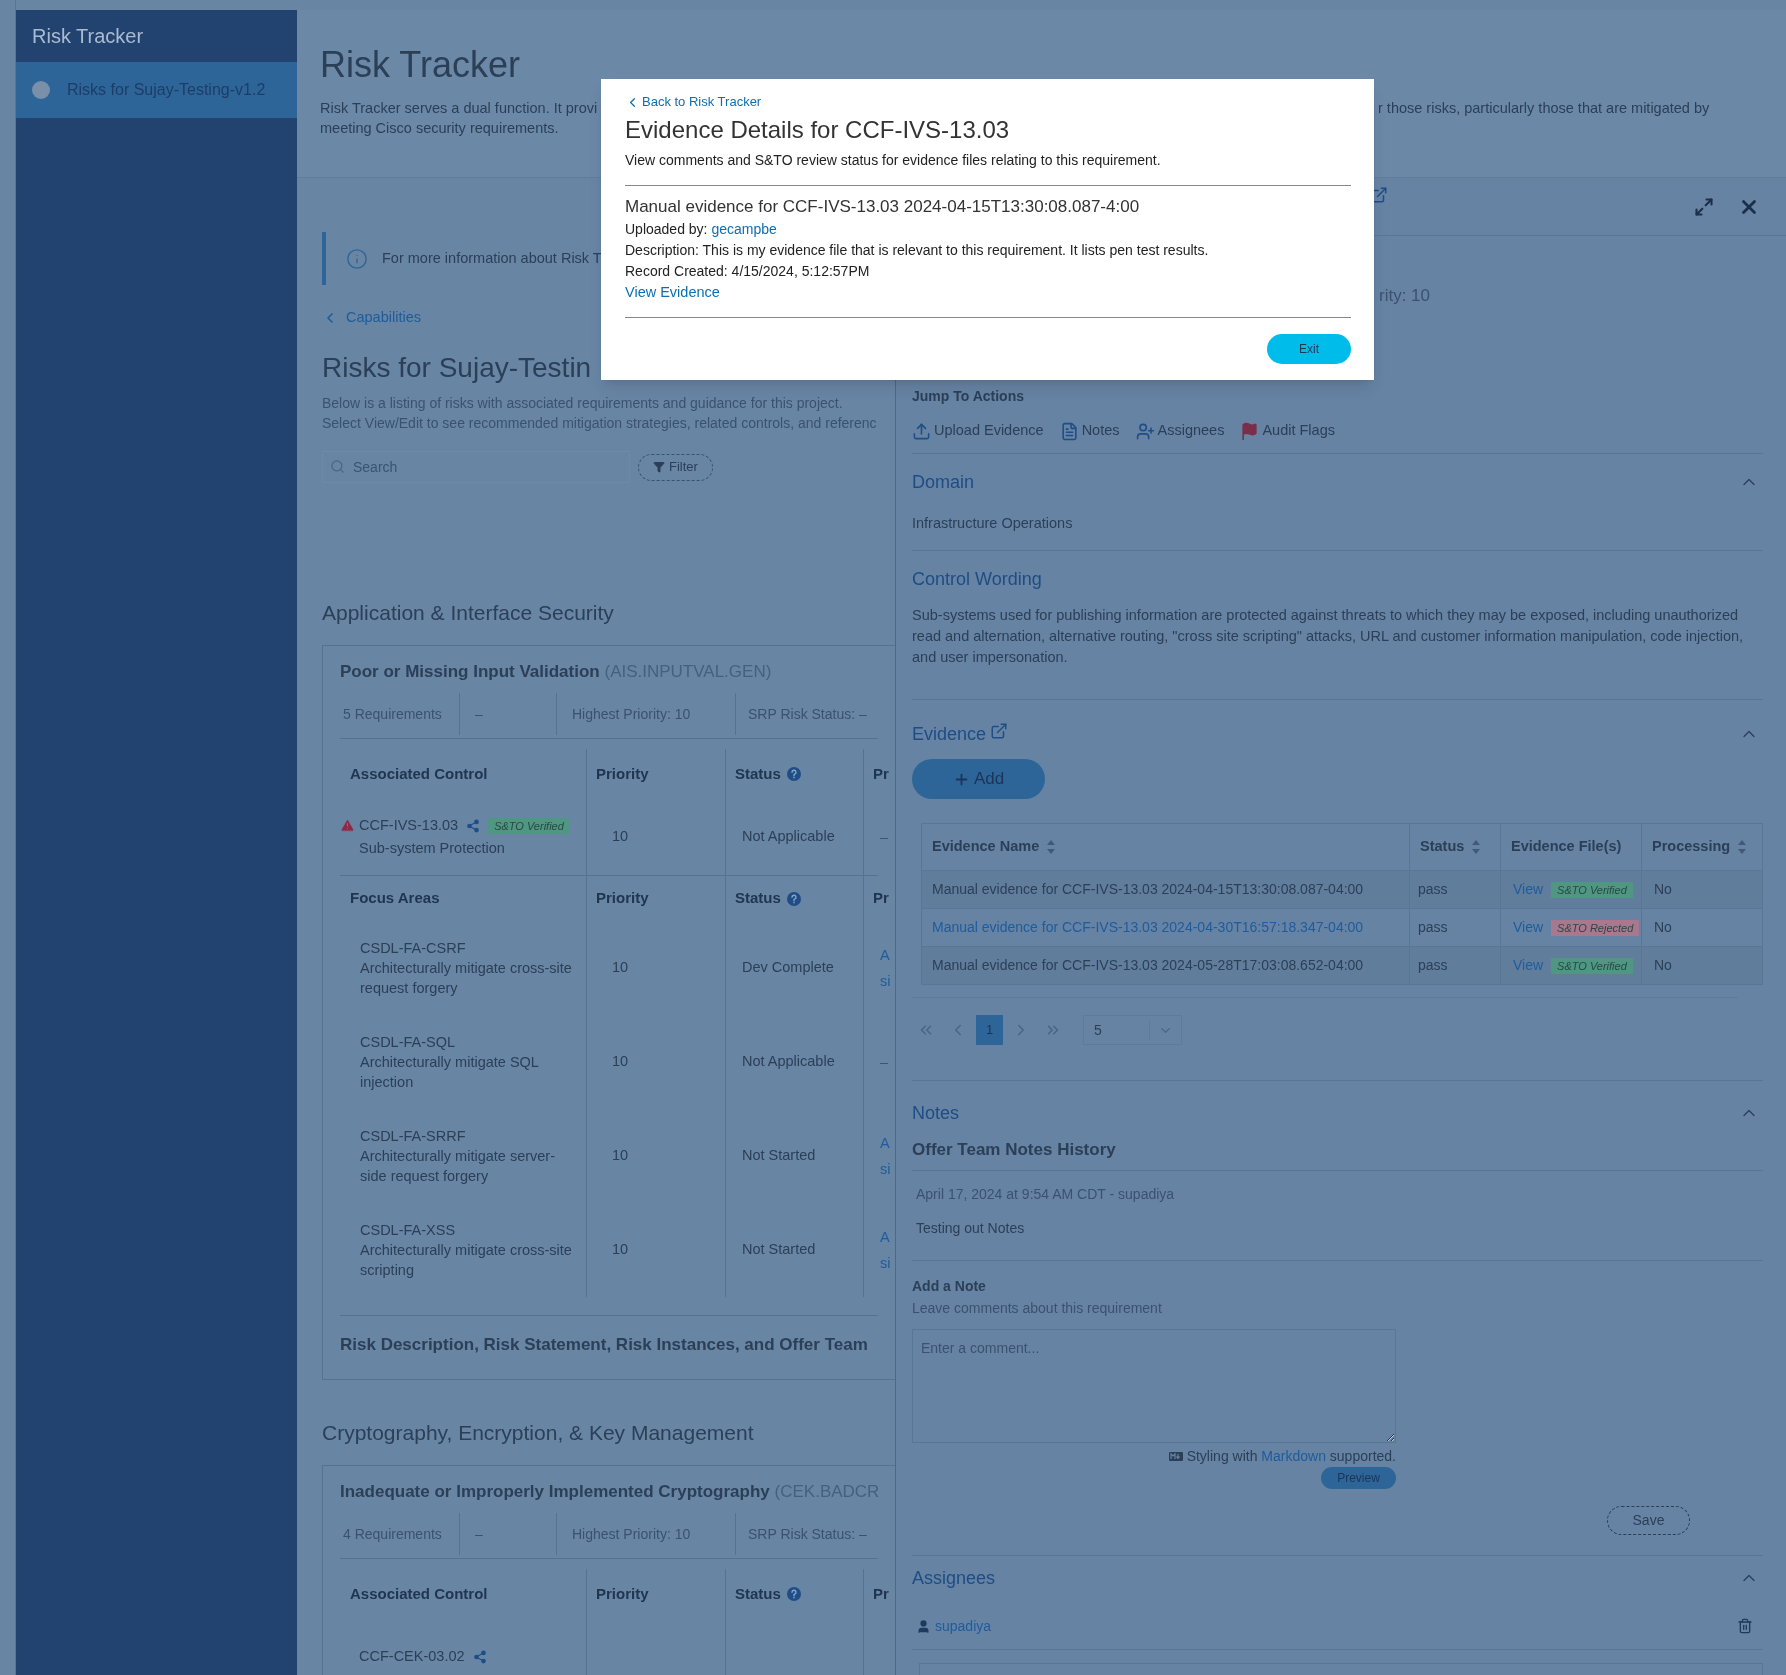 This screenshot has height=1675, width=1786. What do you see at coordinates (936, 1113) in the screenshot?
I see `section-heading: Notes` at bounding box center [936, 1113].